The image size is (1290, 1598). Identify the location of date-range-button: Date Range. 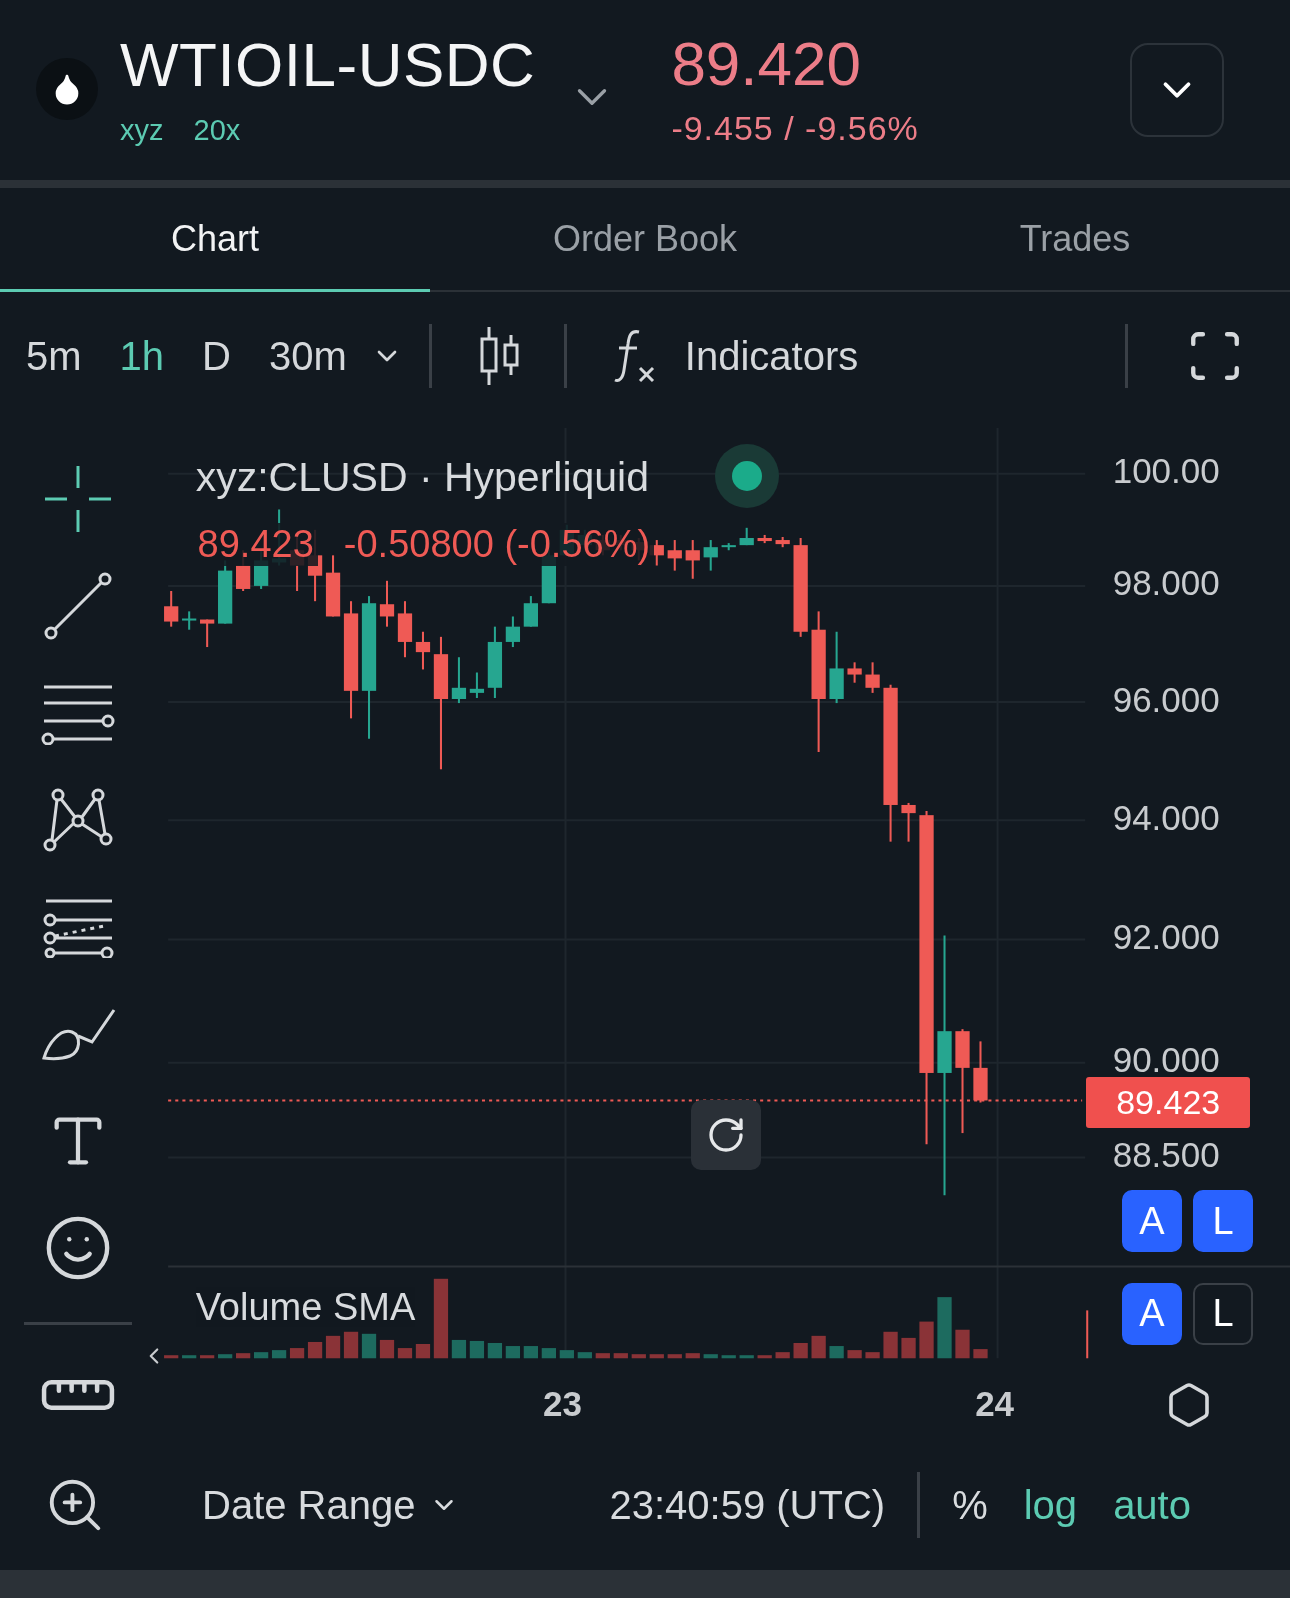
(331, 1505).